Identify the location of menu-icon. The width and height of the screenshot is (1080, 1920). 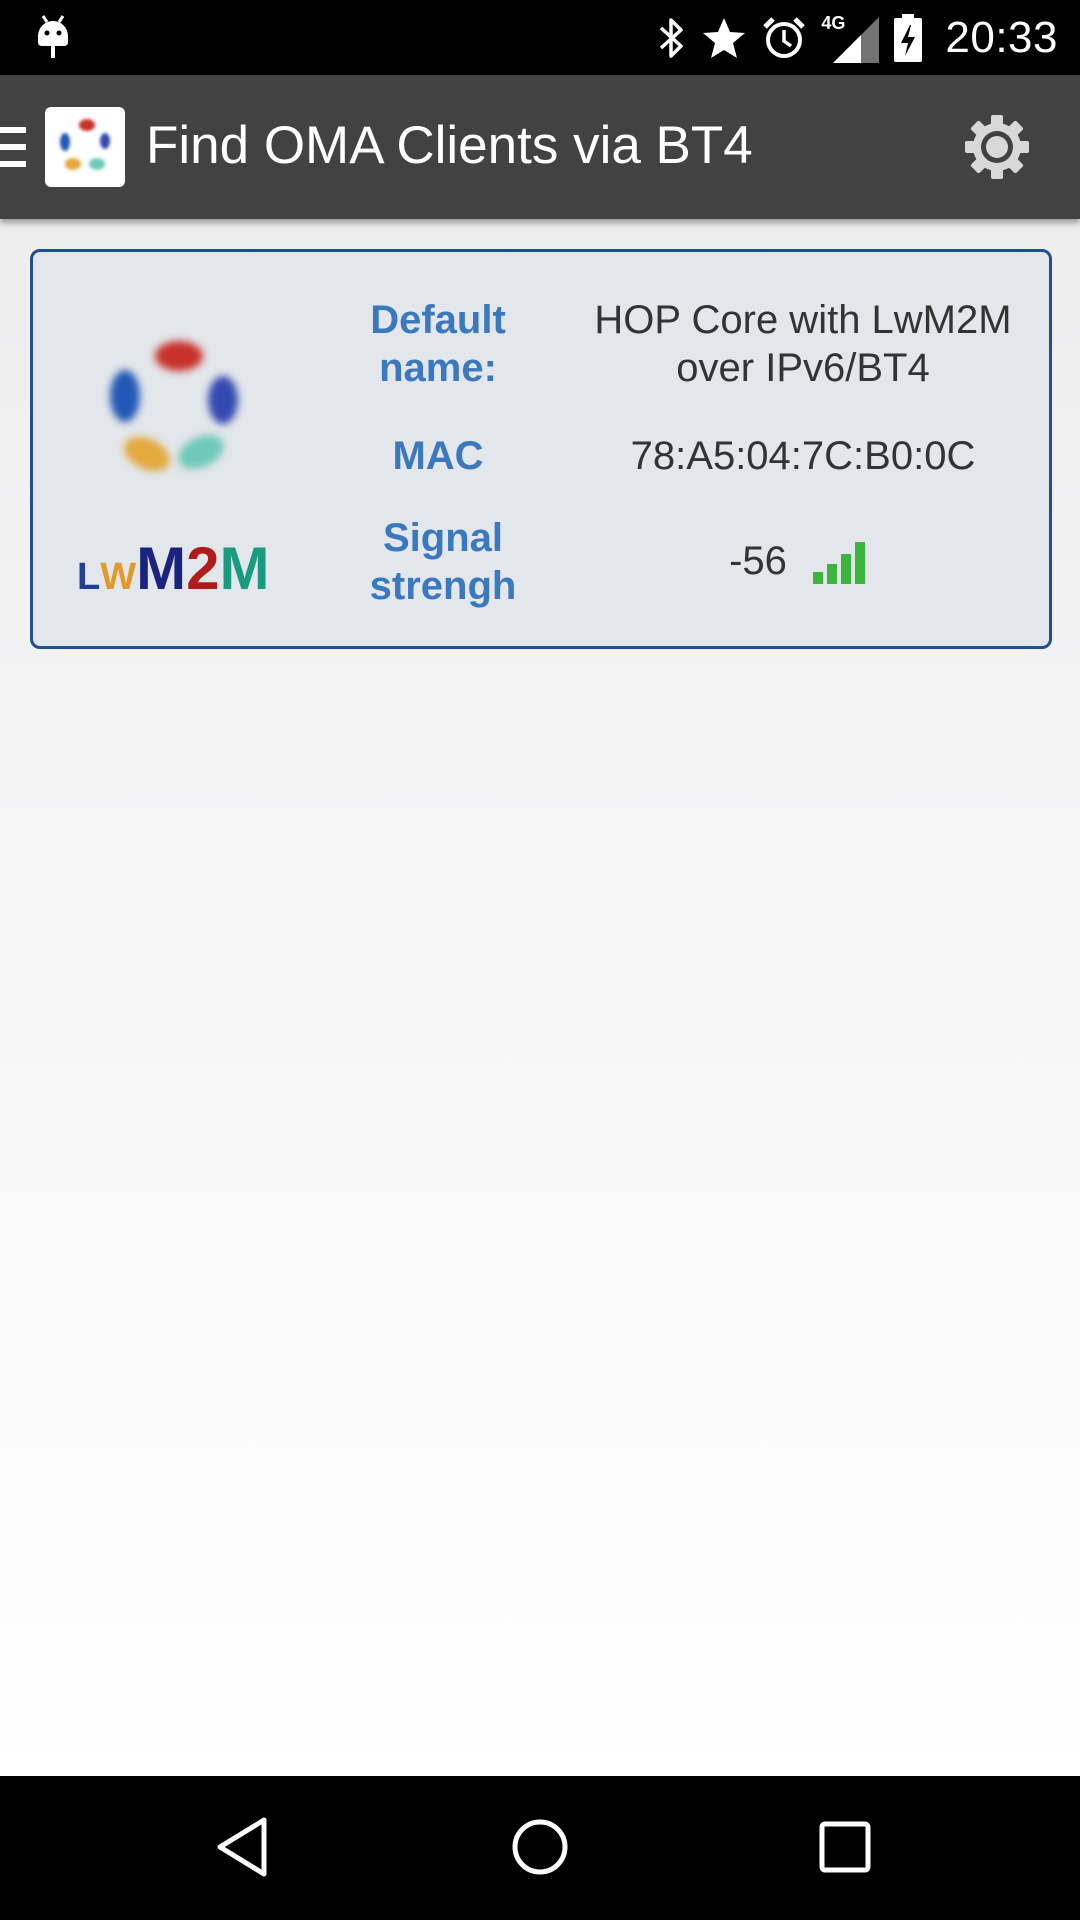
(13, 147).